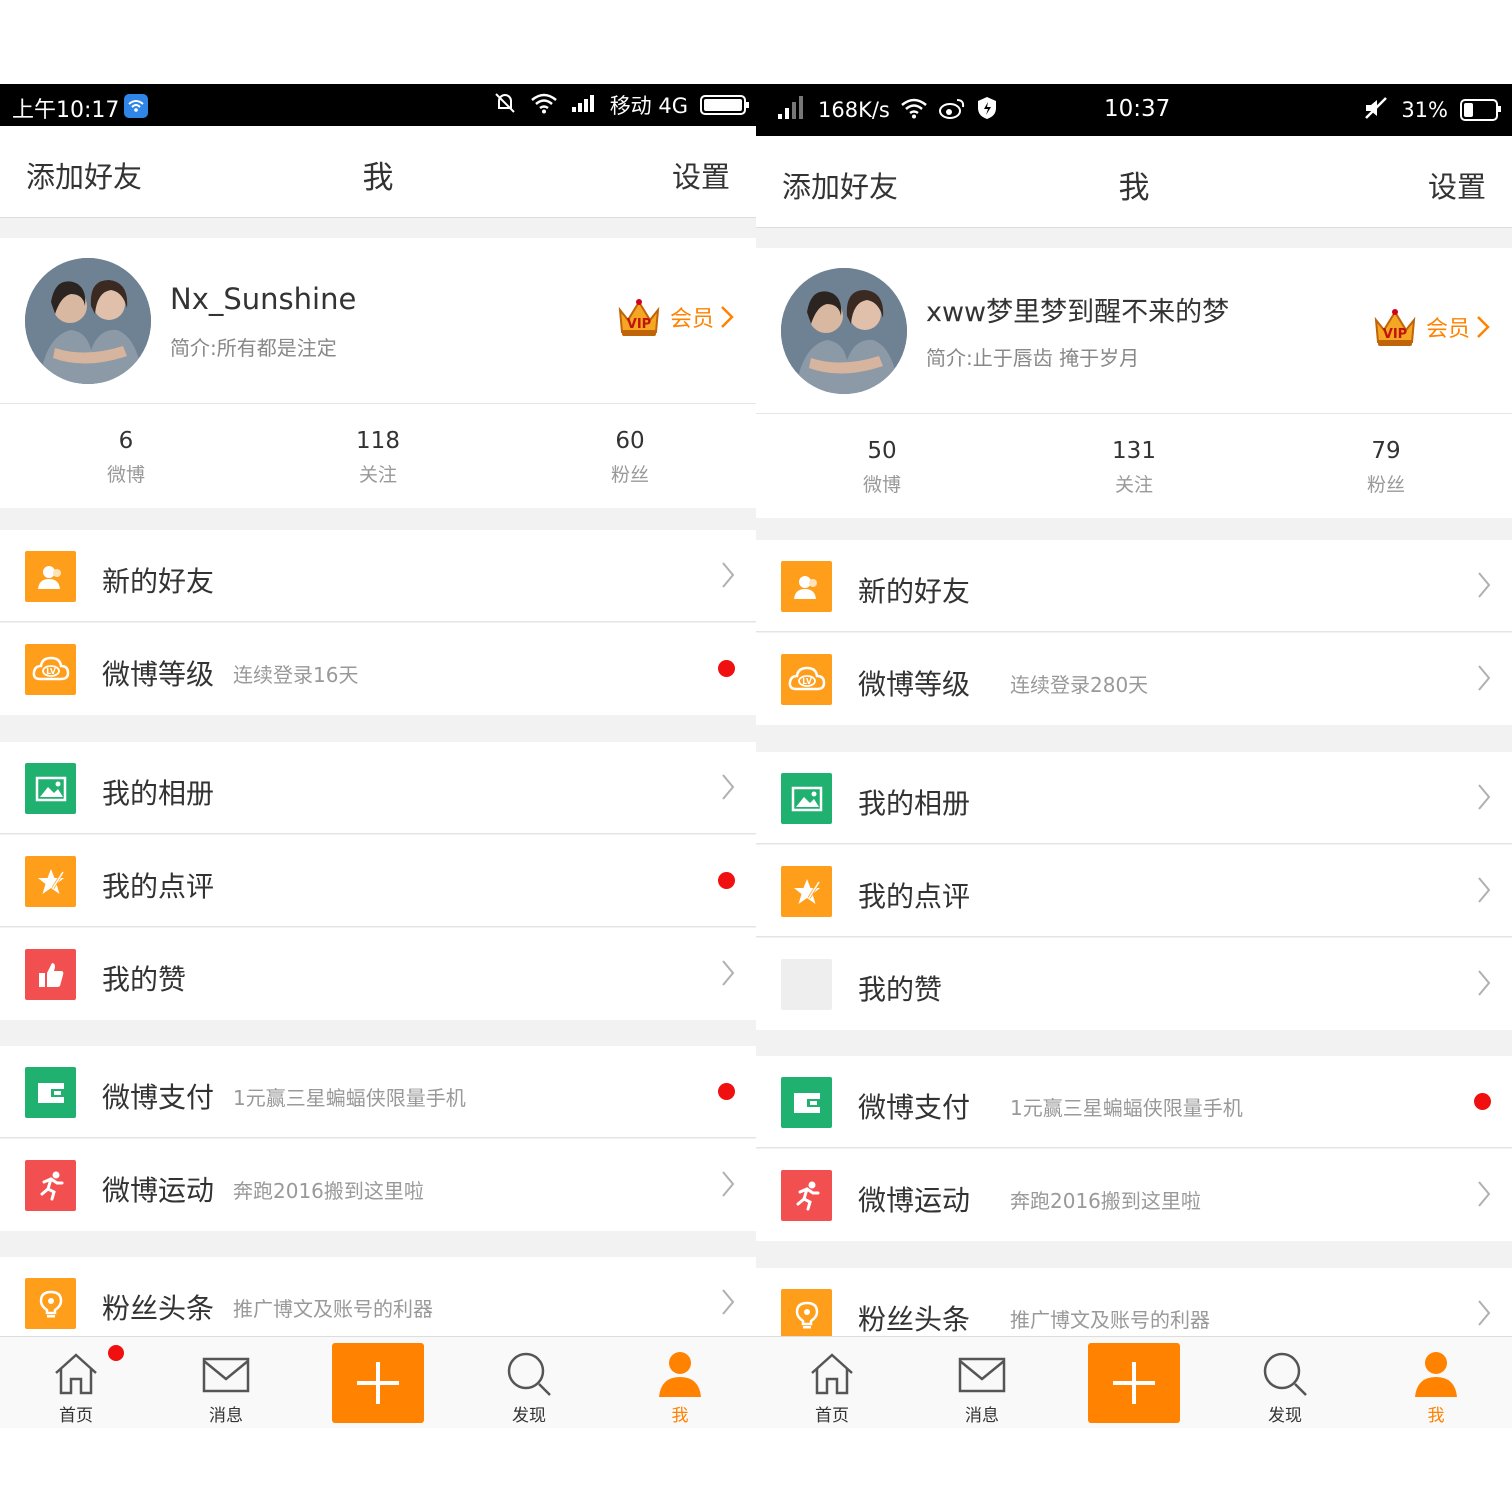 The image size is (1512, 1512). What do you see at coordinates (630, 441) in the screenshot?
I see `stat-count: 60` at bounding box center [630, 441].